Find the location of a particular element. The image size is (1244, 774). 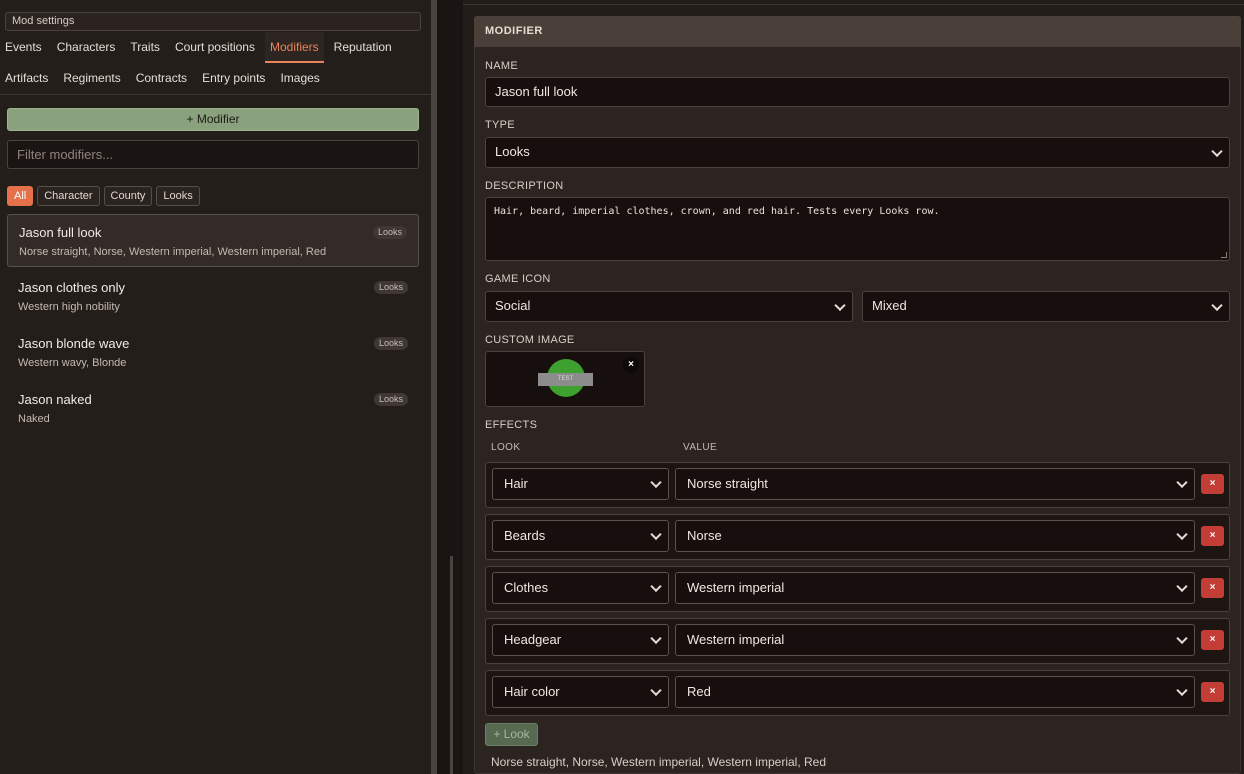

look-select: Headgear is located at coordinates (580, 640).